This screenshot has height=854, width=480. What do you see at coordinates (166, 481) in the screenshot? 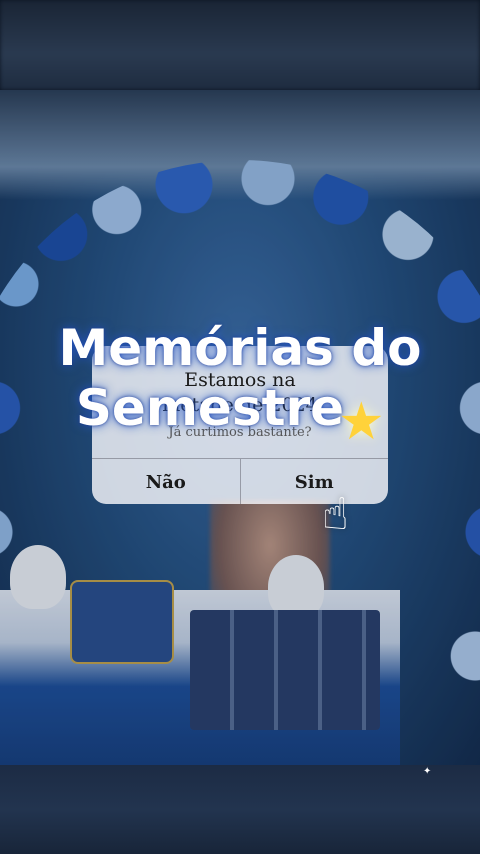
I see `no-button: Não` at bounding box center [166, 481].